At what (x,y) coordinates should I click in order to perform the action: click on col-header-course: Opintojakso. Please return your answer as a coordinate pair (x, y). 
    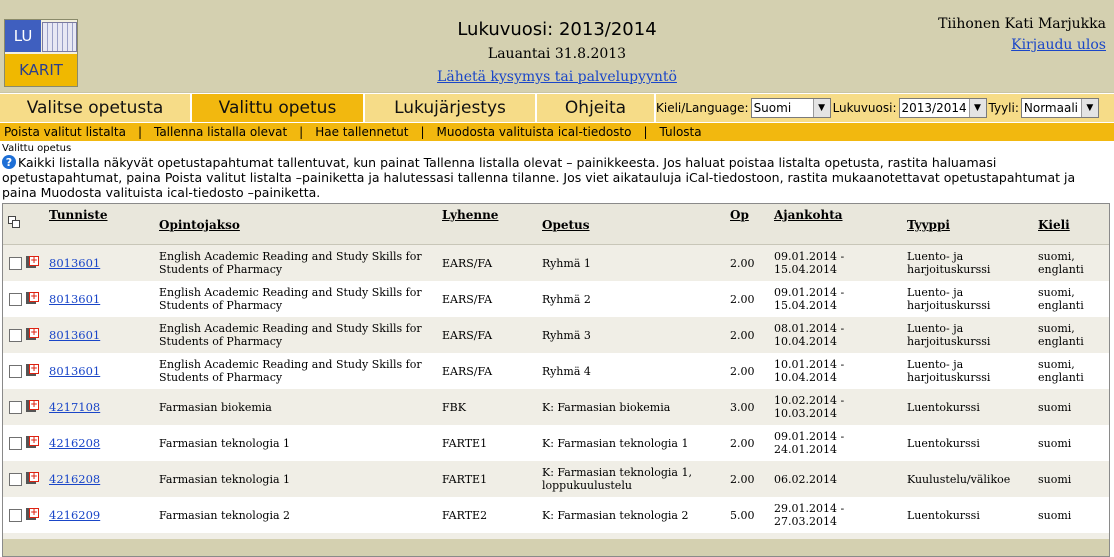
    Looking at the image, I should click on (199, 225).